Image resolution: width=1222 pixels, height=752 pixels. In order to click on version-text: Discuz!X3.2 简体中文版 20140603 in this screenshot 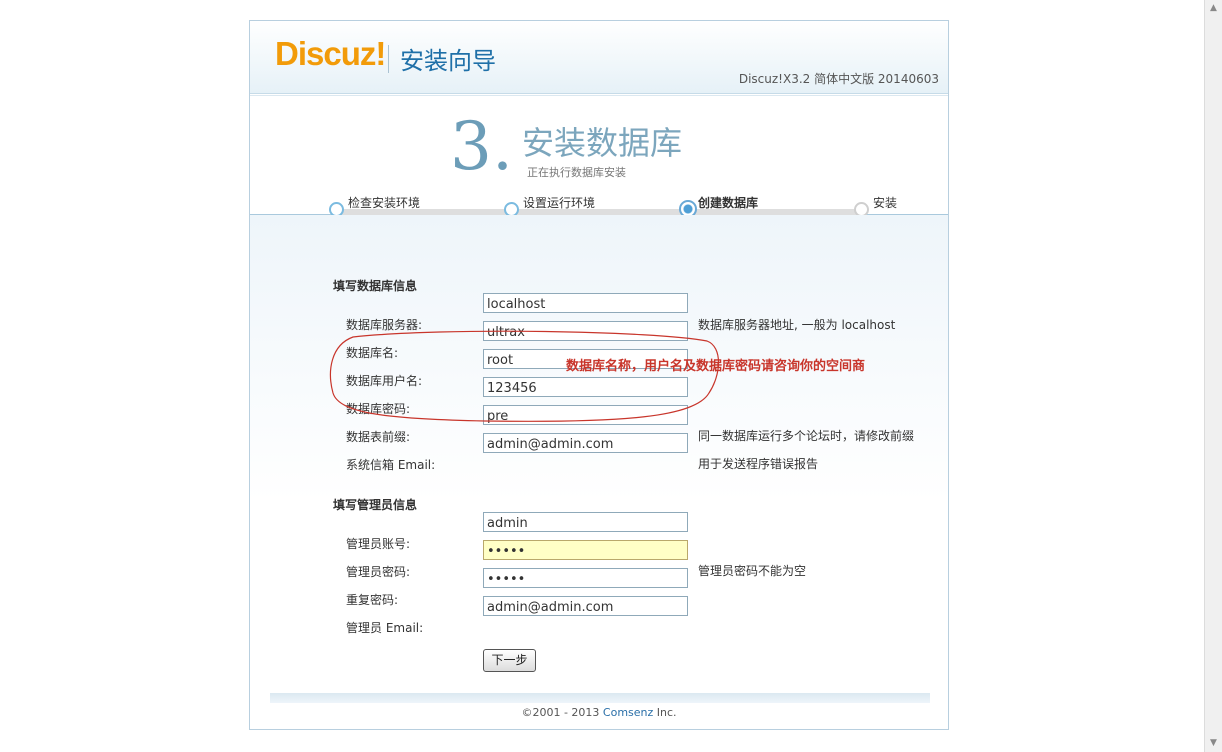, I will do `click(838, 79)`.